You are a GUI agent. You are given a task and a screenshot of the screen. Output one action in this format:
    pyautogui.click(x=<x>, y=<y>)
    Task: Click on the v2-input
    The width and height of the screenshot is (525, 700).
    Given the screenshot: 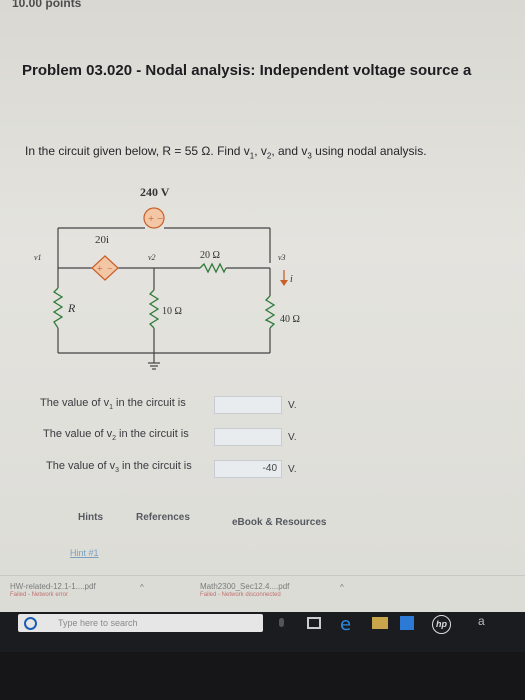 What is the action you would take?
    pyautogui.click(x=248, y=437)
    